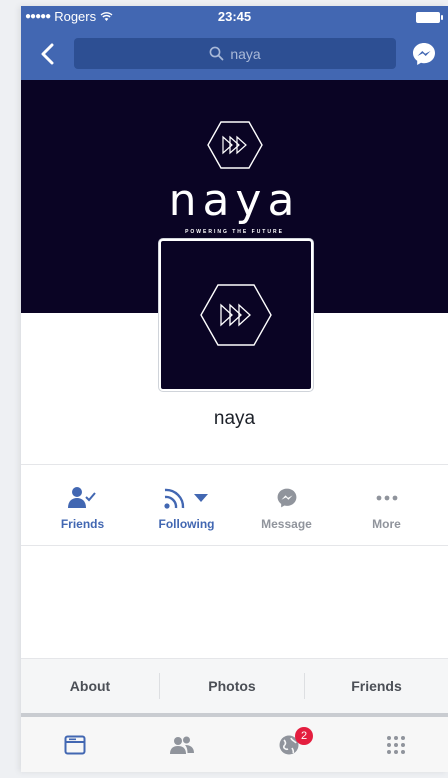  What do you see at coordinates (234, 232) in the screenshot?
I see `cover-tagline: POWERING THE FUTURE` at bounding box center [234, 232].